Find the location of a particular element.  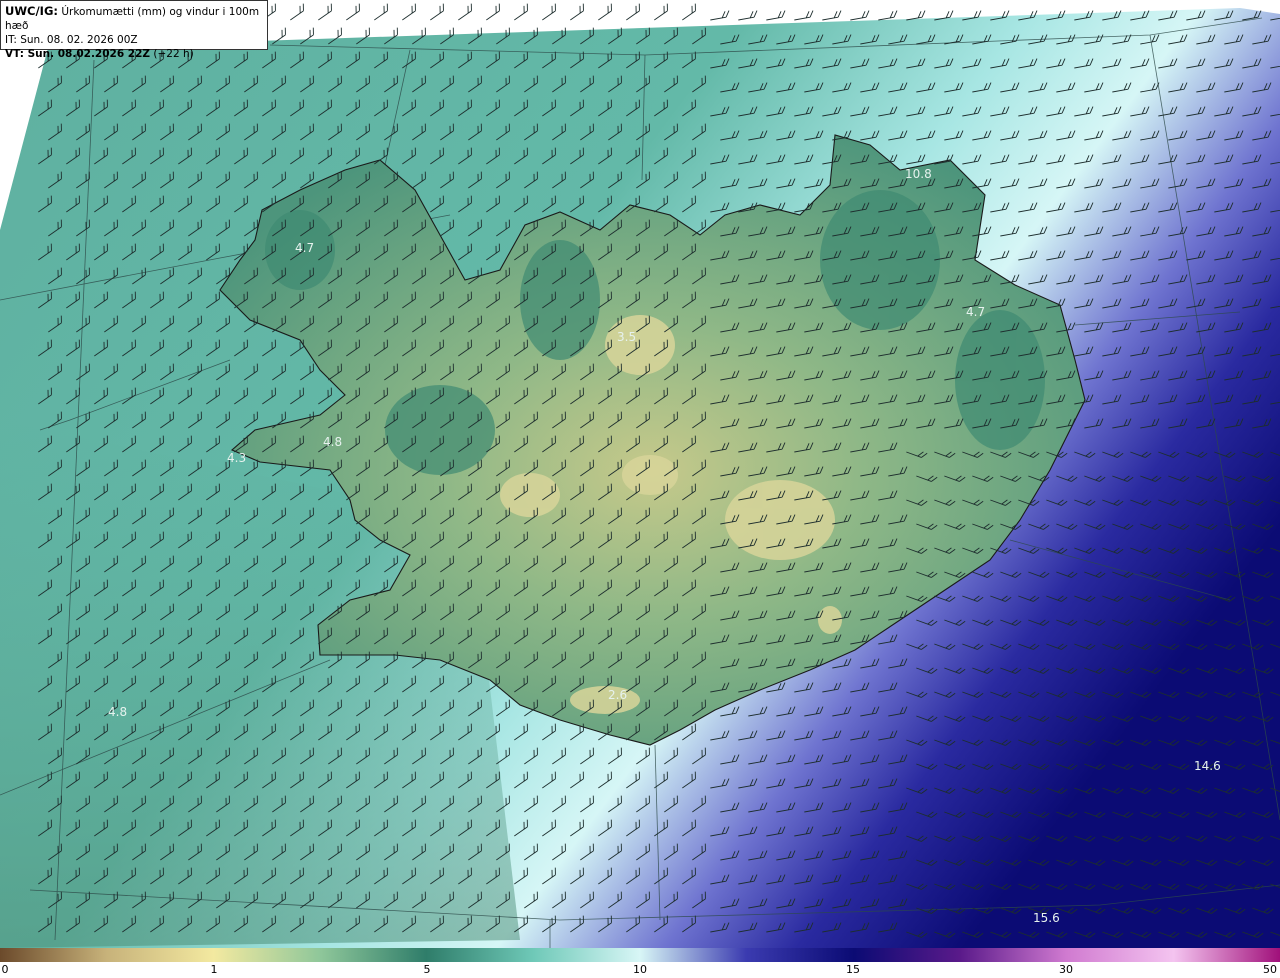

valid-time: VT: Sun. 08.02.2026 22Z is located at coordinates (78, 54).